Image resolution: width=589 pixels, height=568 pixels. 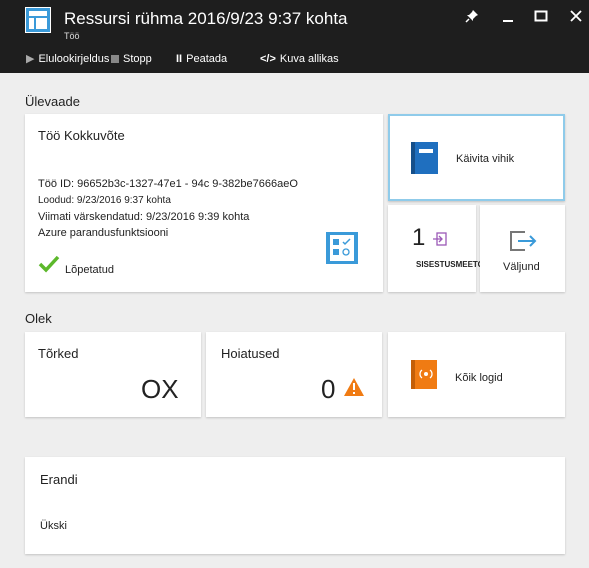 What do you see at coordinates (49, 264) in the screenshot?
I see `checkmark-icon` at bounding box center [49, 264].